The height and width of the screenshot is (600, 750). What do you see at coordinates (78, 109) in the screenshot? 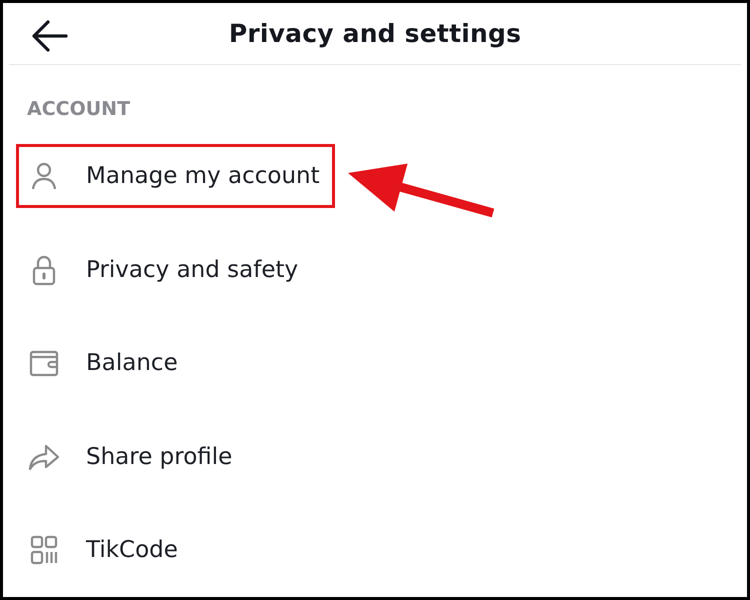
I see `section-label: ACCOUNT` at bounding box center [78, 109].